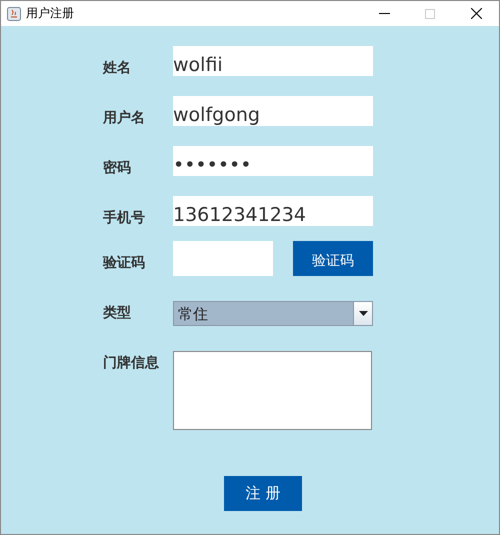  I want to click on dropdown-value: 常住, so click(193, 314).